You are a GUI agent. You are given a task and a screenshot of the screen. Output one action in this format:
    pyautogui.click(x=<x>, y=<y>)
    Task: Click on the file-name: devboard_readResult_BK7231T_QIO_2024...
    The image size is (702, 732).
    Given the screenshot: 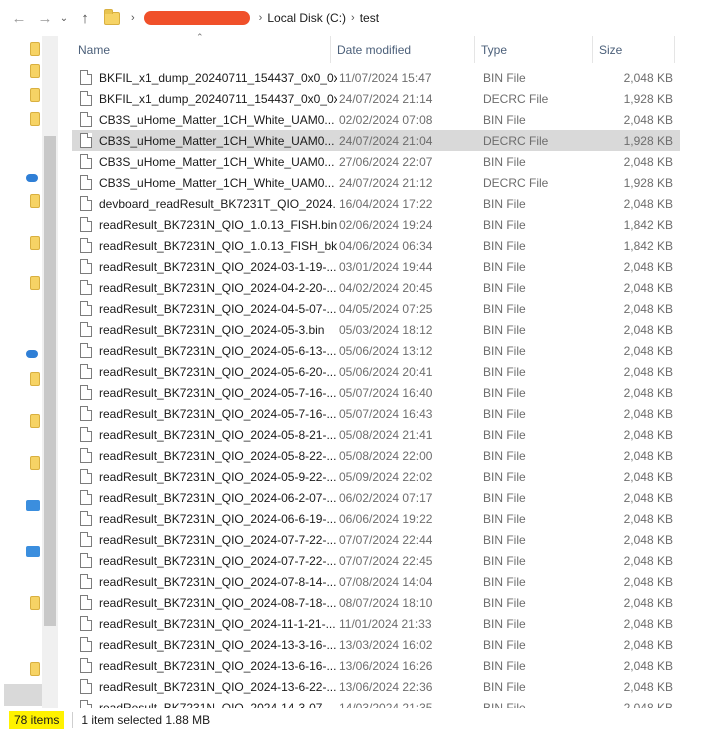 What is the action you would take?
    pyautogui.click(x=218, y=203)
    